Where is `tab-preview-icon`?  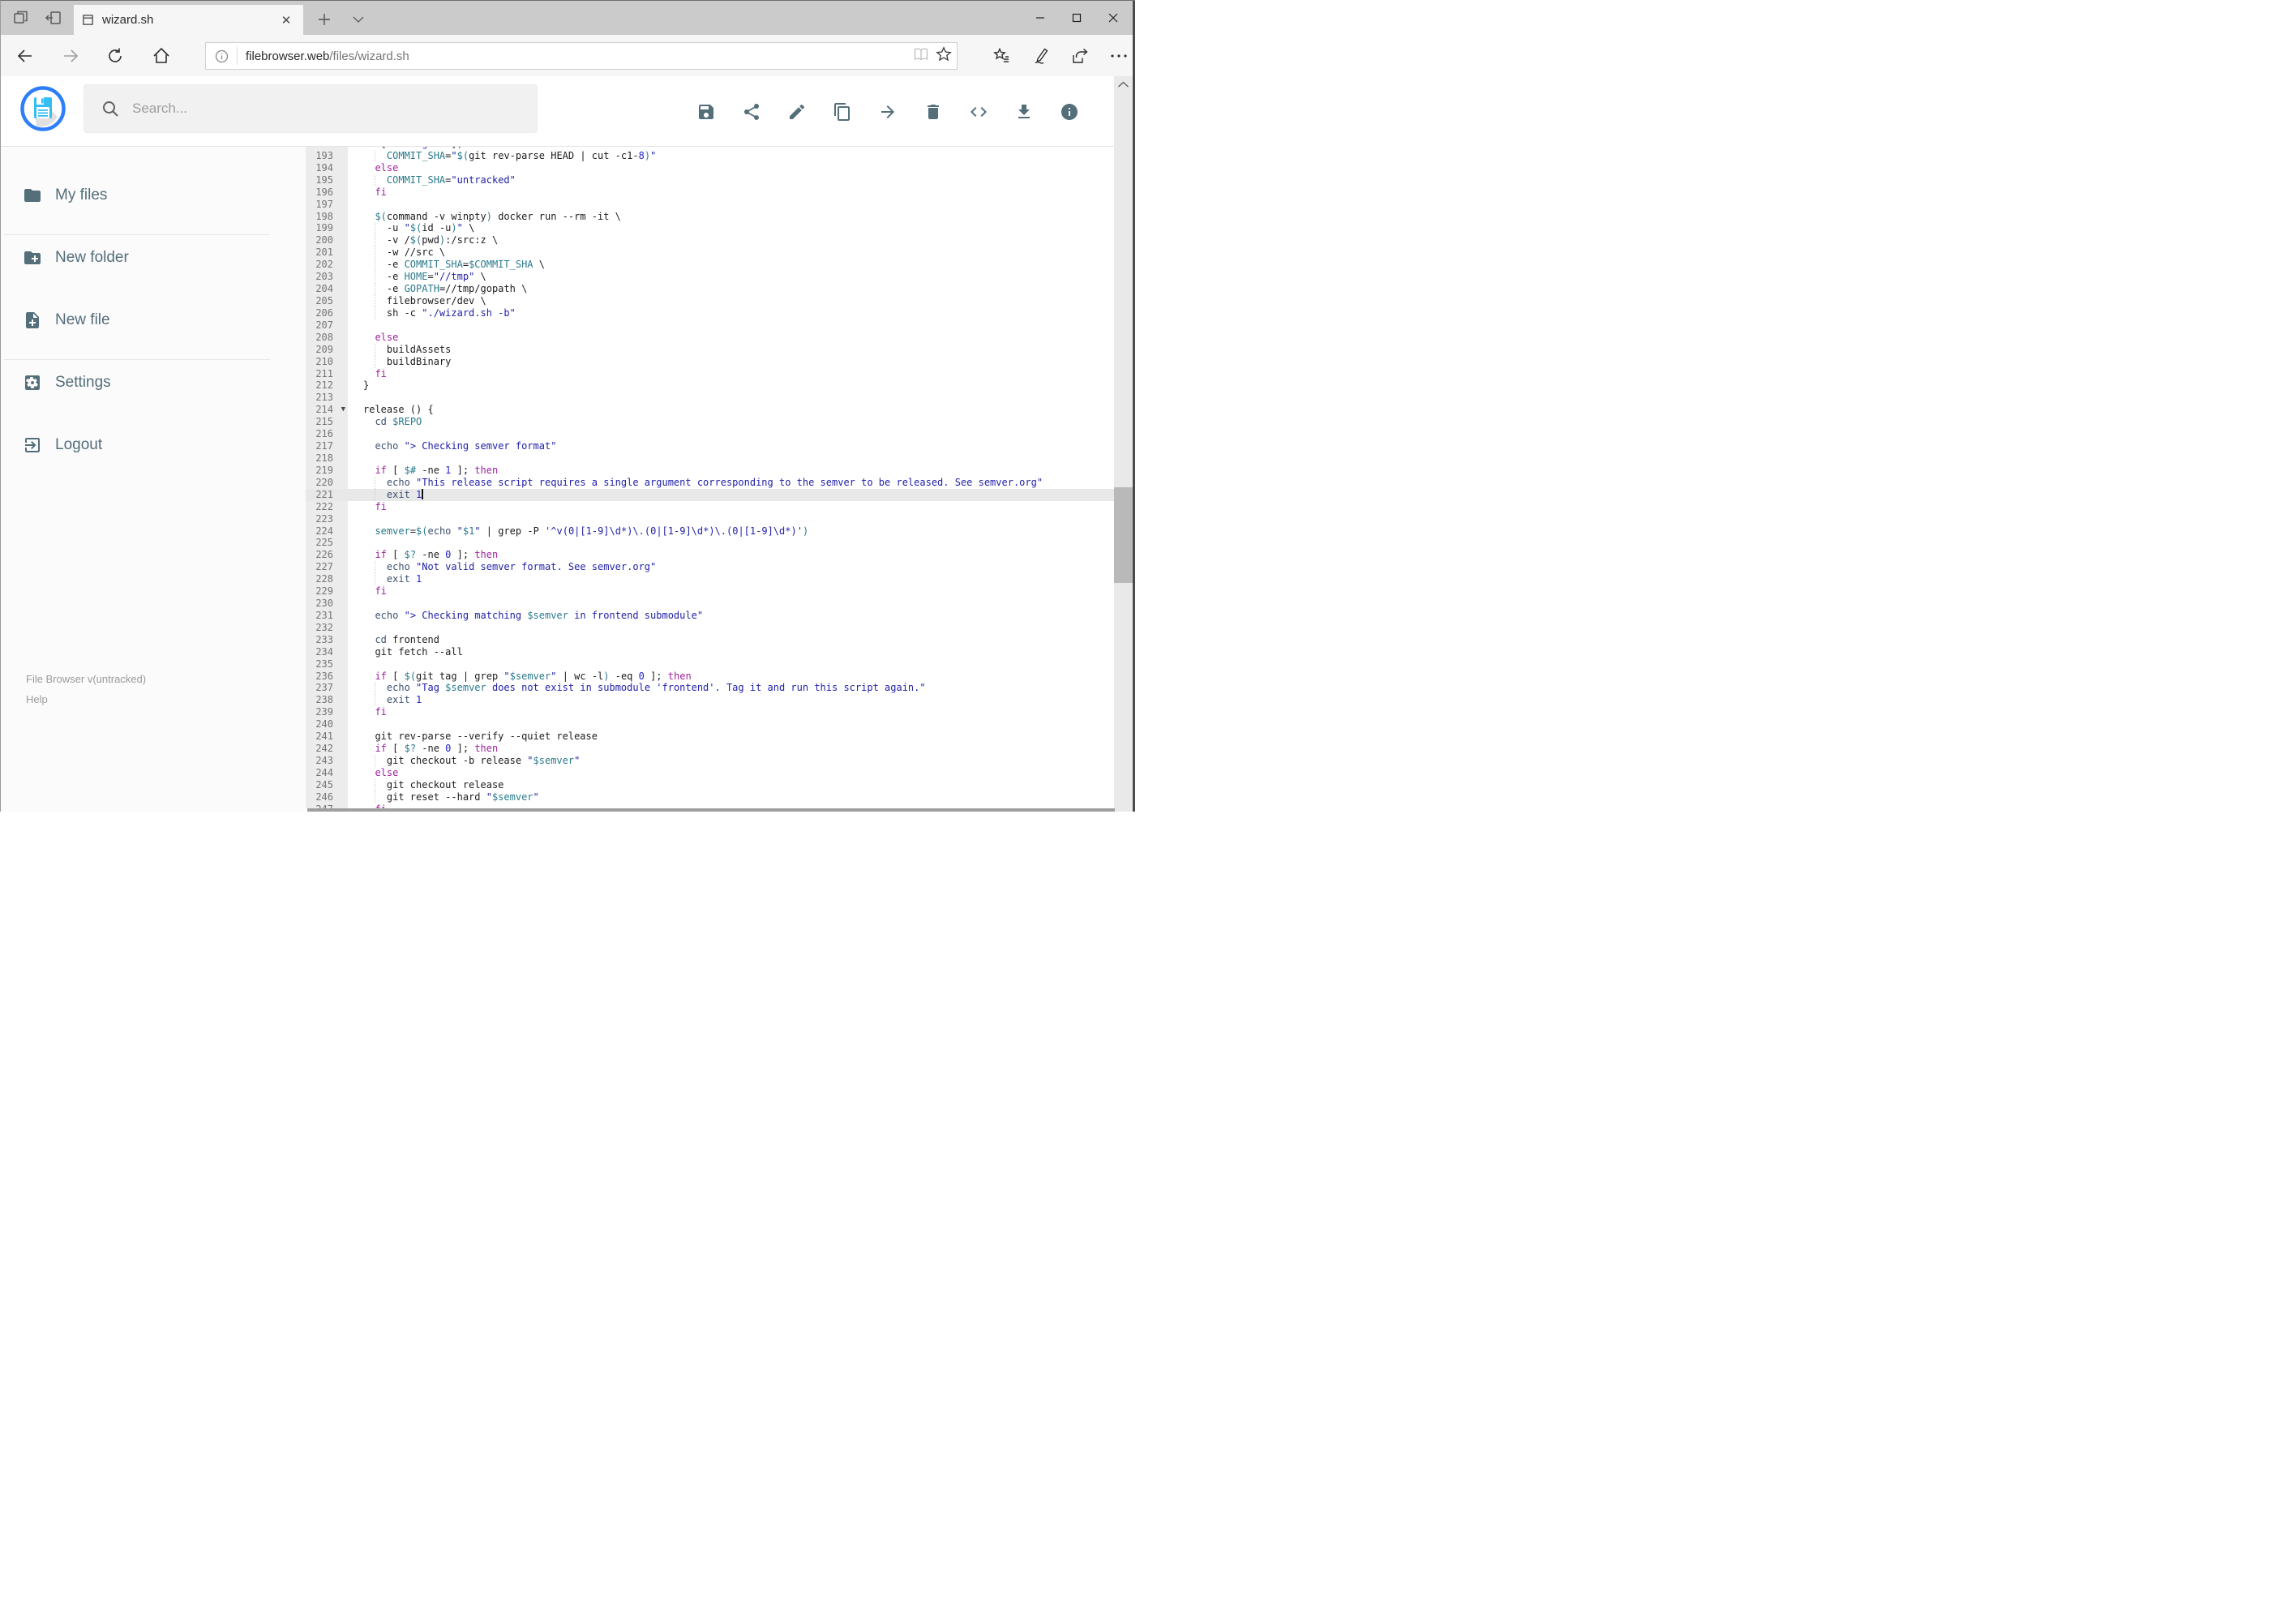 tab-preview-icon is located at coordinates (22, 17).